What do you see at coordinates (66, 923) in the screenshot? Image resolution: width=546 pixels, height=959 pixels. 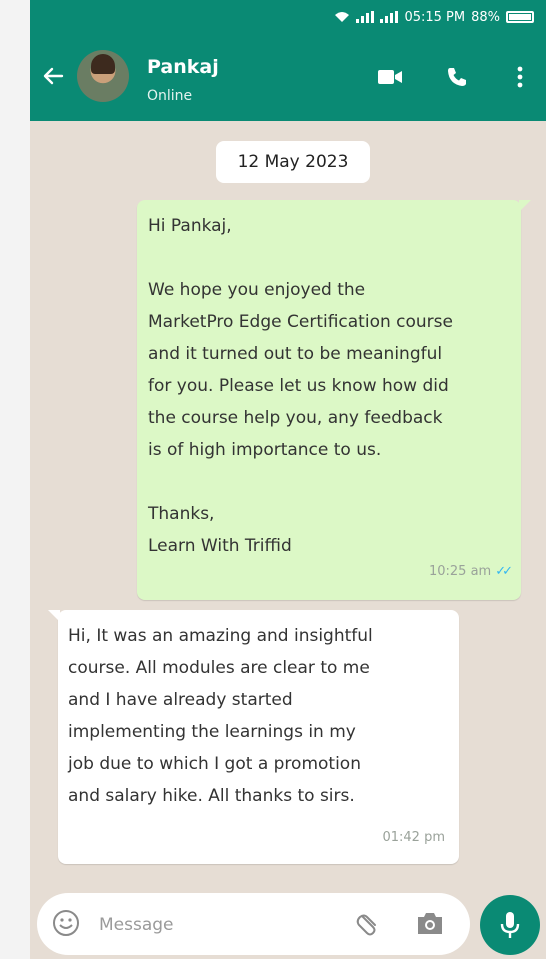 I see `emoji-icon` at bounding box center [66, 923].